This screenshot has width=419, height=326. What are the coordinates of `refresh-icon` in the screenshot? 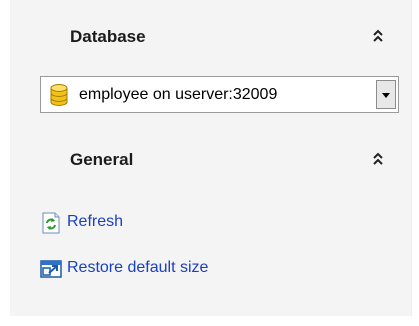 It's located at (51, 223).